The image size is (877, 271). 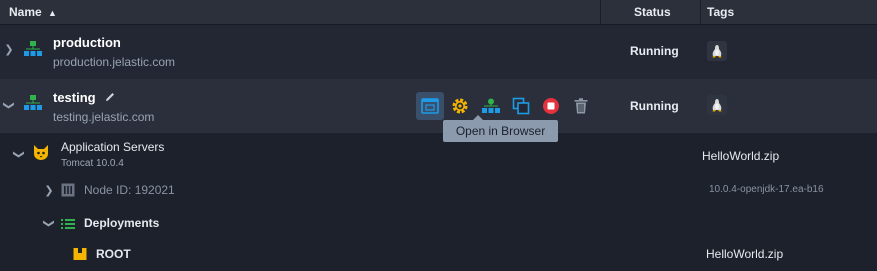 I want to click on column-status-header: Status, so click(x=652, y=12).